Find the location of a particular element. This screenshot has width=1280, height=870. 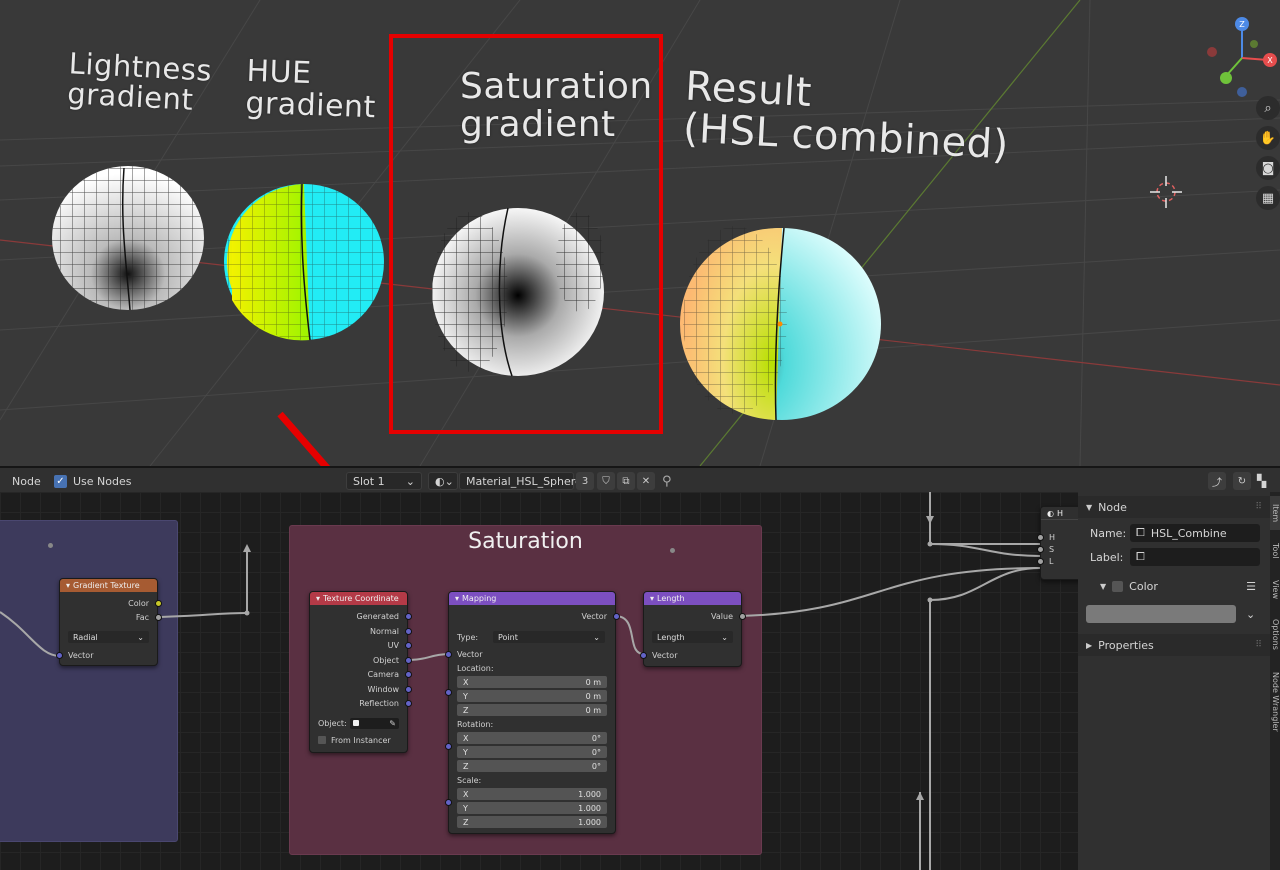

color-checkbox is located at coordinates (1118, 586).